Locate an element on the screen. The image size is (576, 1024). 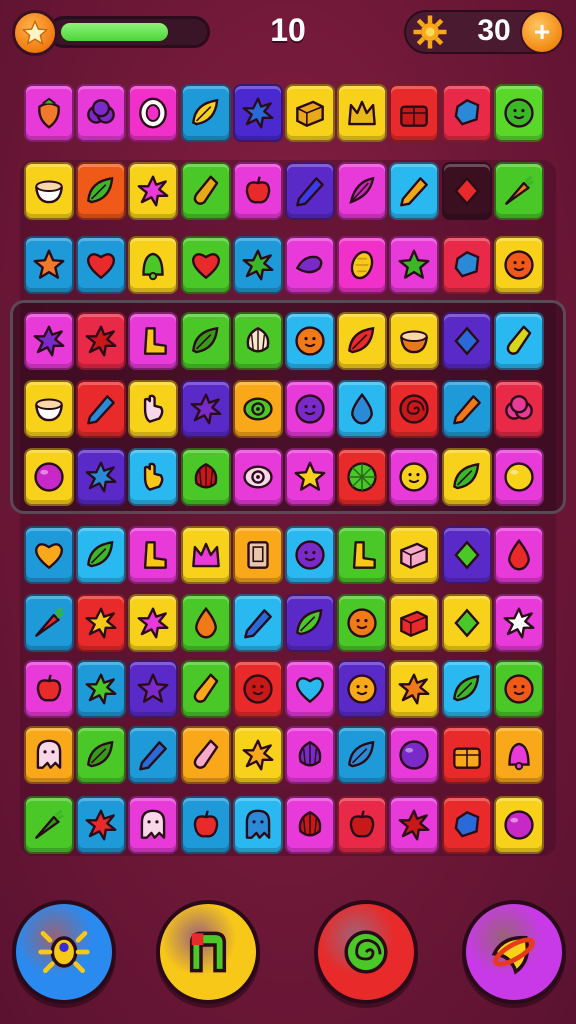
swirl-powerup-button is located at coordinates (366, 952).